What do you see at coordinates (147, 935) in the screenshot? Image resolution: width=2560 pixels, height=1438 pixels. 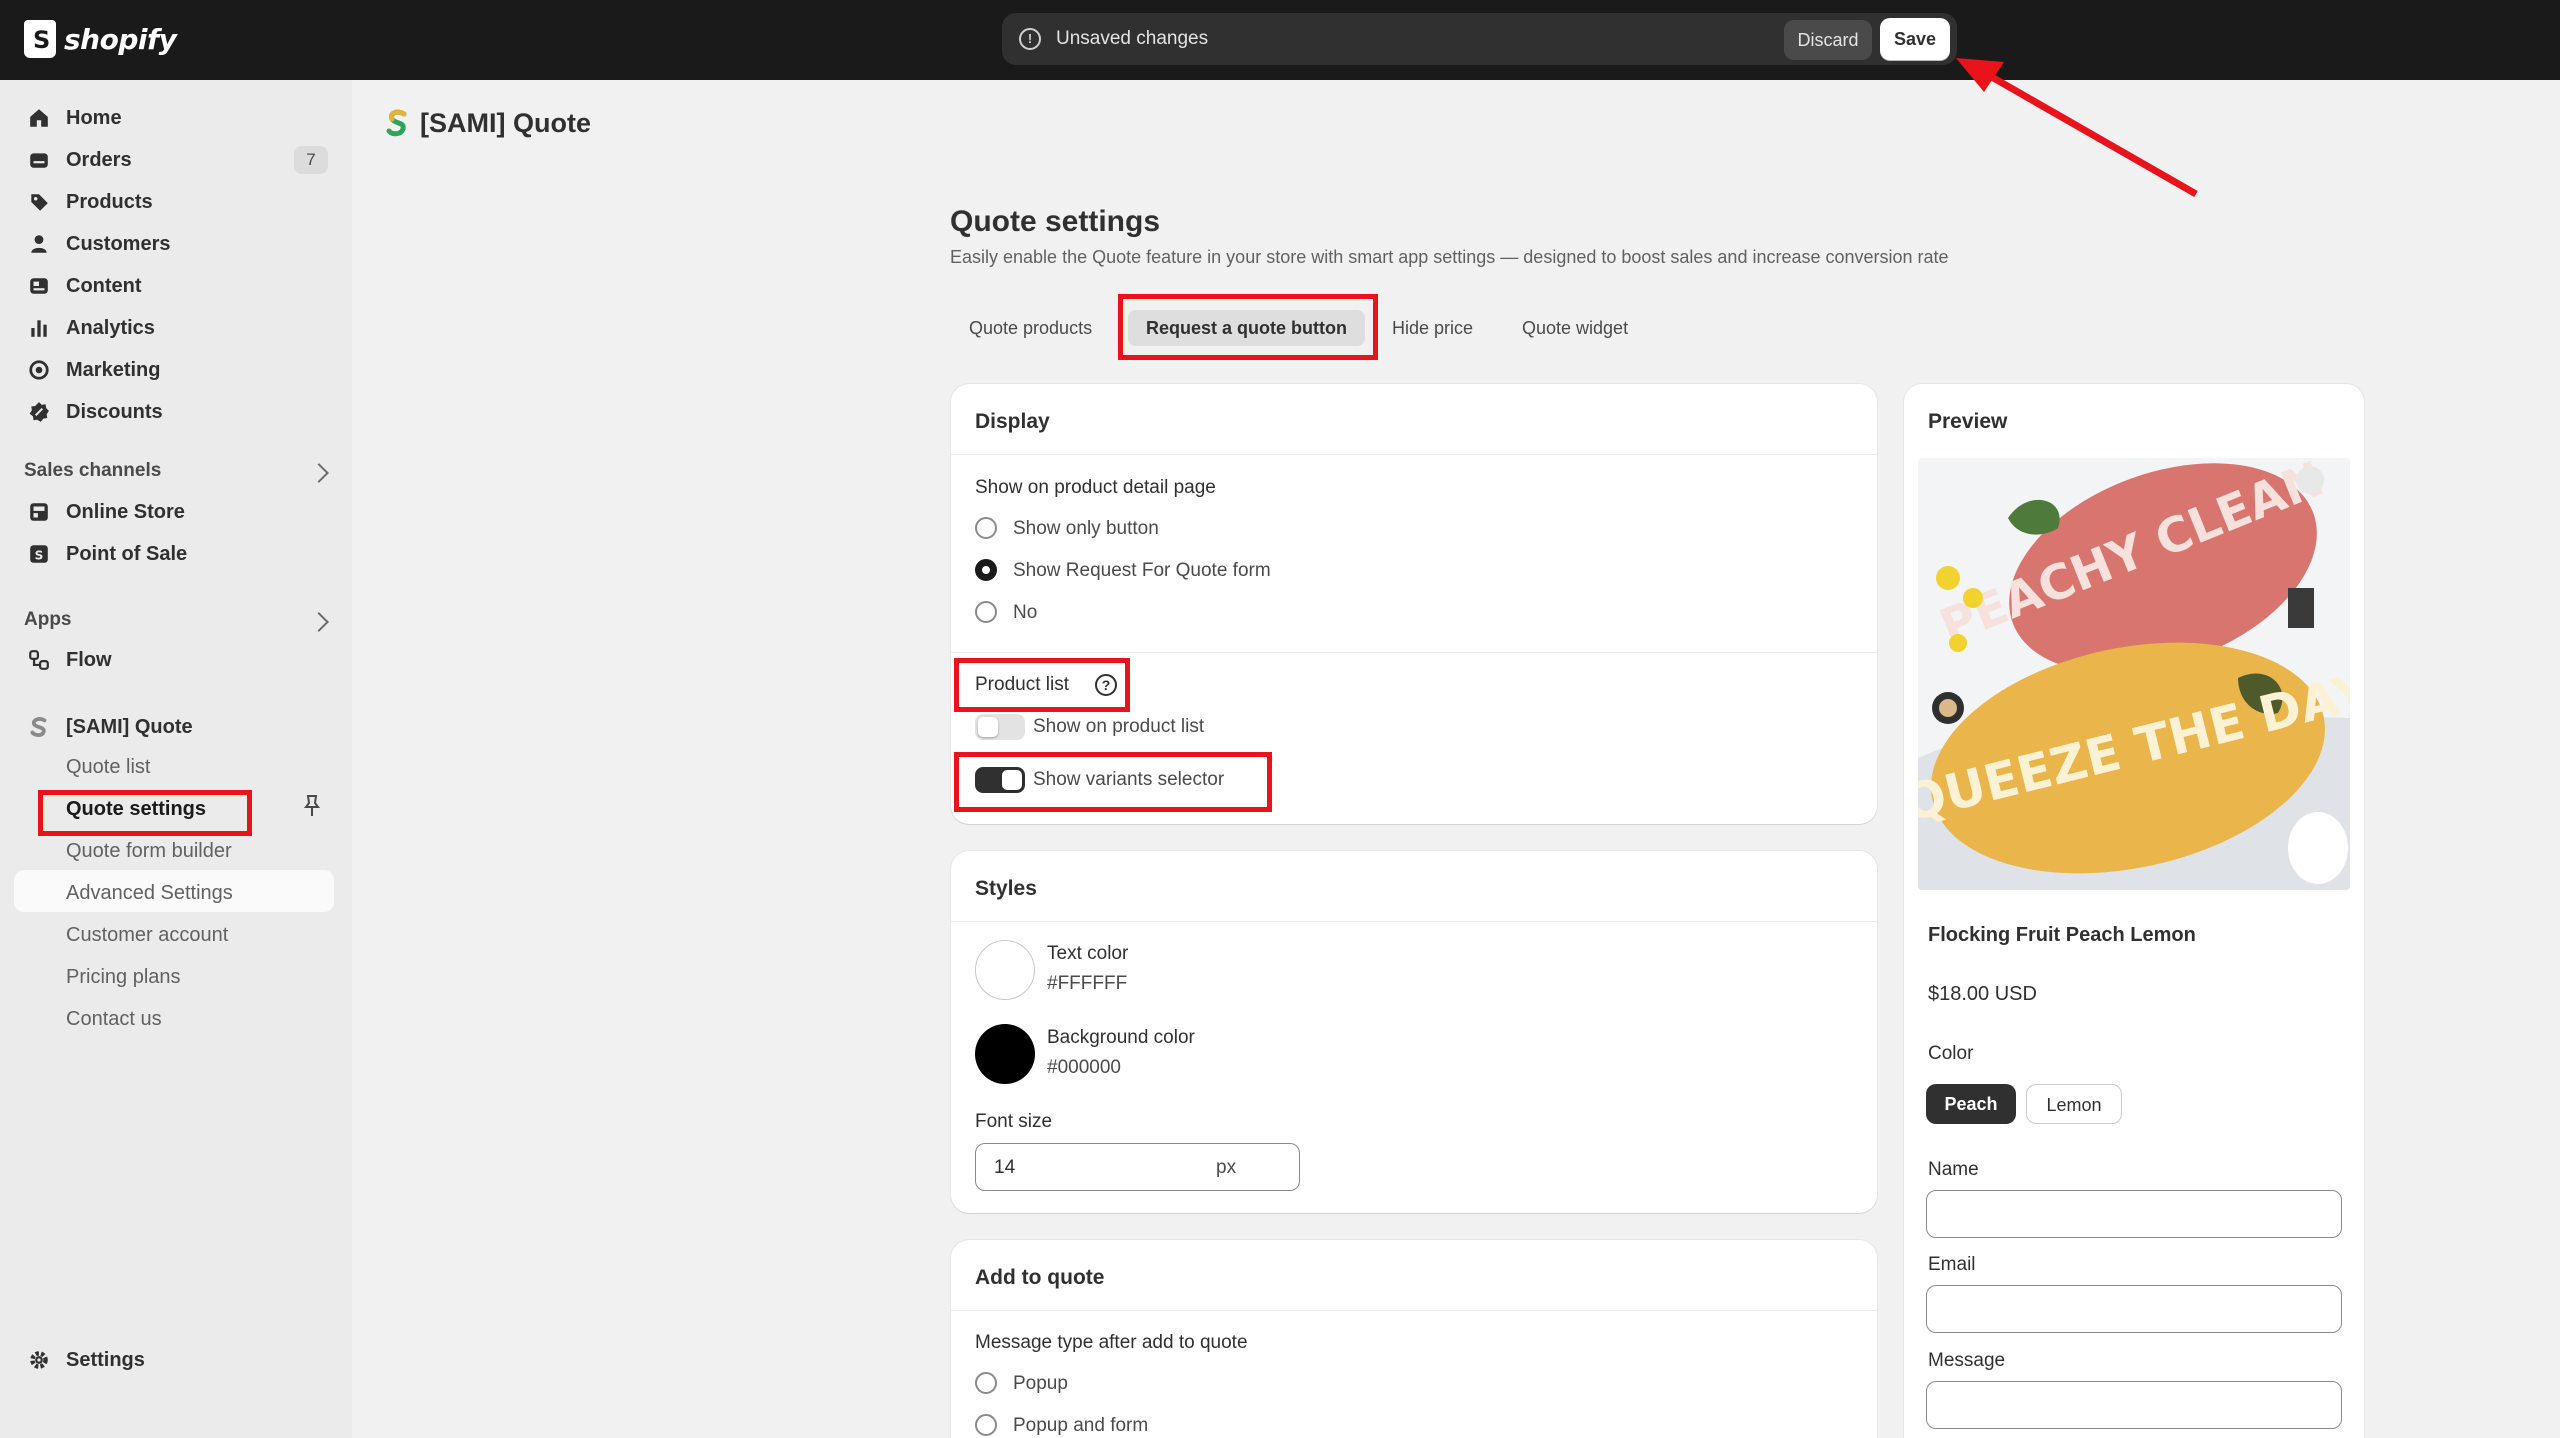 I see `sub-customer-account: Customer account` at bounding box center [147, 935].